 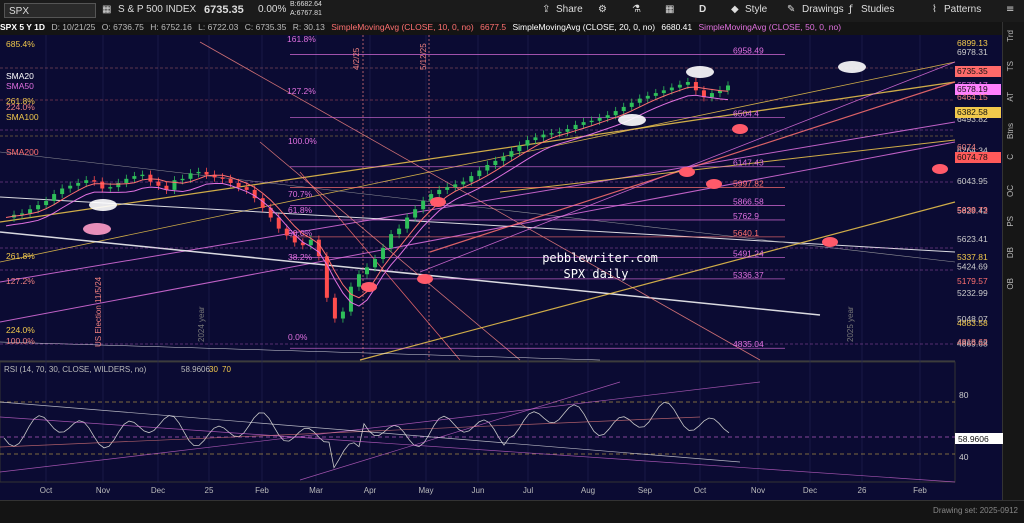 I want to click on sidebar-tab-btns: Btns, so click(x=1013, y=131).